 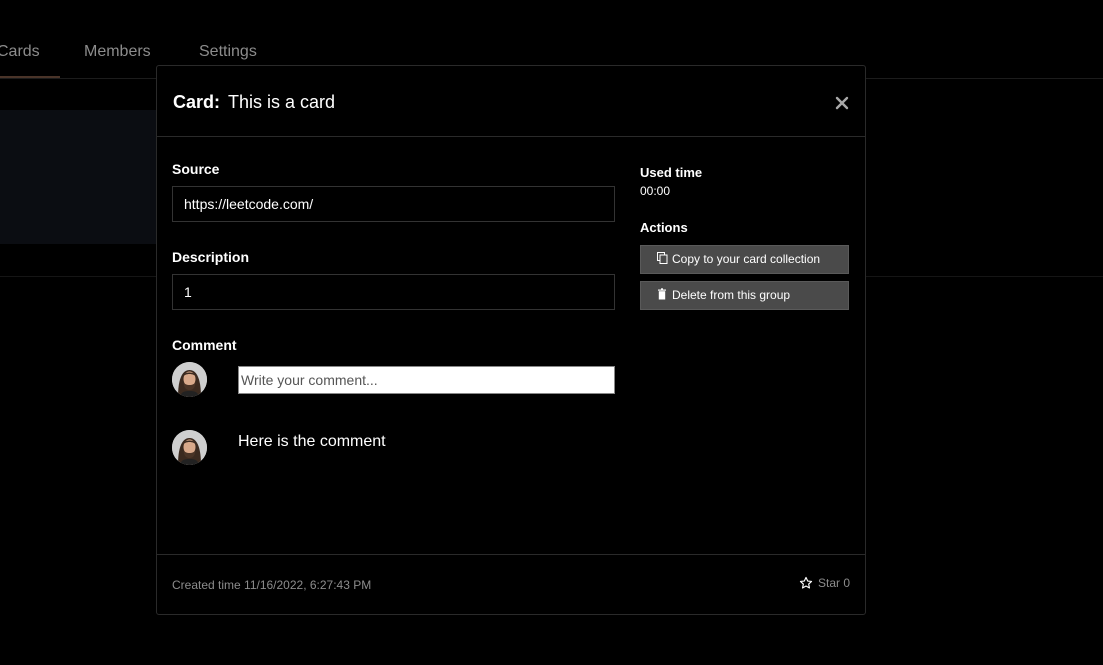 What do you see at coordinates (282, 102) in the screenshot?
I see `modal-title-value: This is a card` at bounding box center [282, 102].